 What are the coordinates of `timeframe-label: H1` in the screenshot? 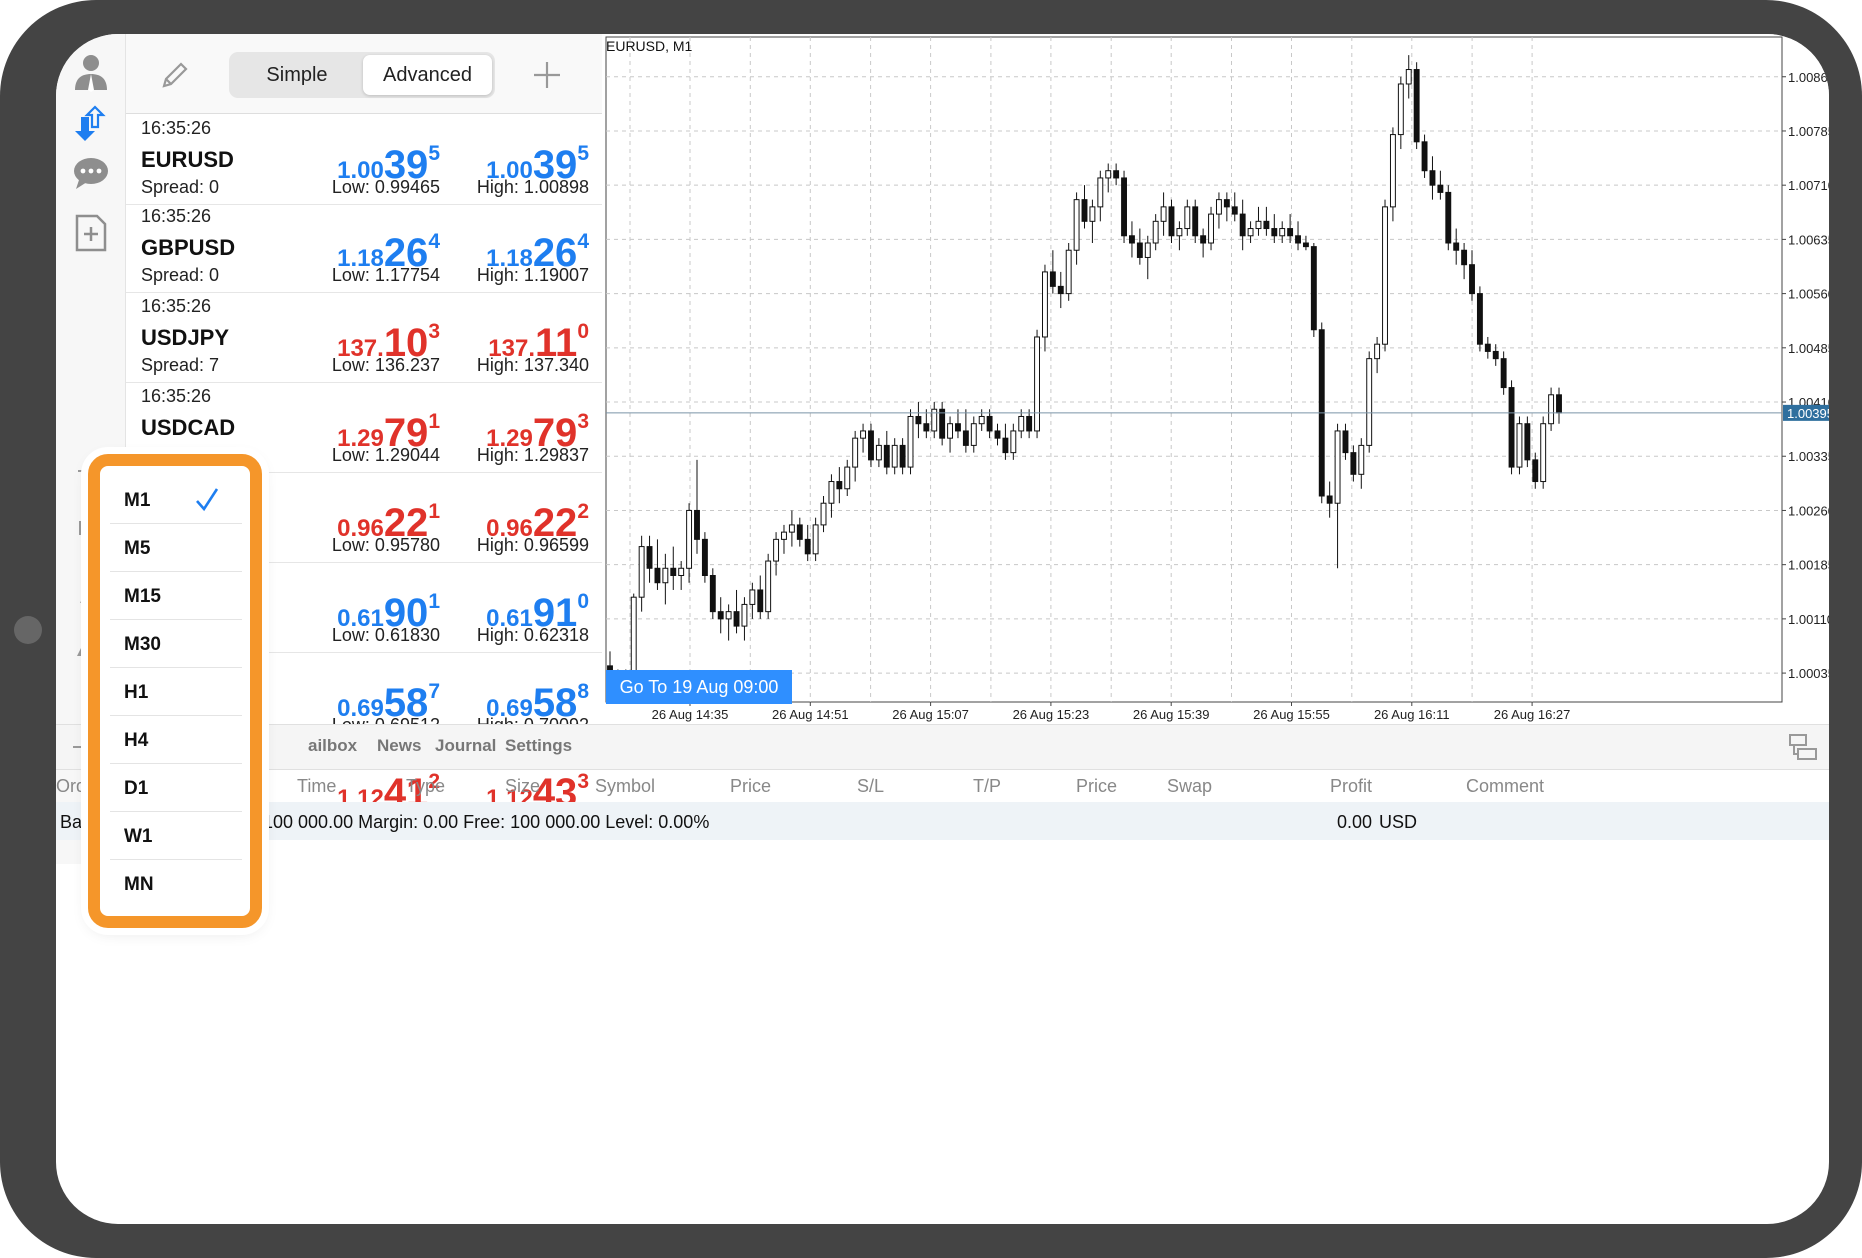 It's located at (136, 692).